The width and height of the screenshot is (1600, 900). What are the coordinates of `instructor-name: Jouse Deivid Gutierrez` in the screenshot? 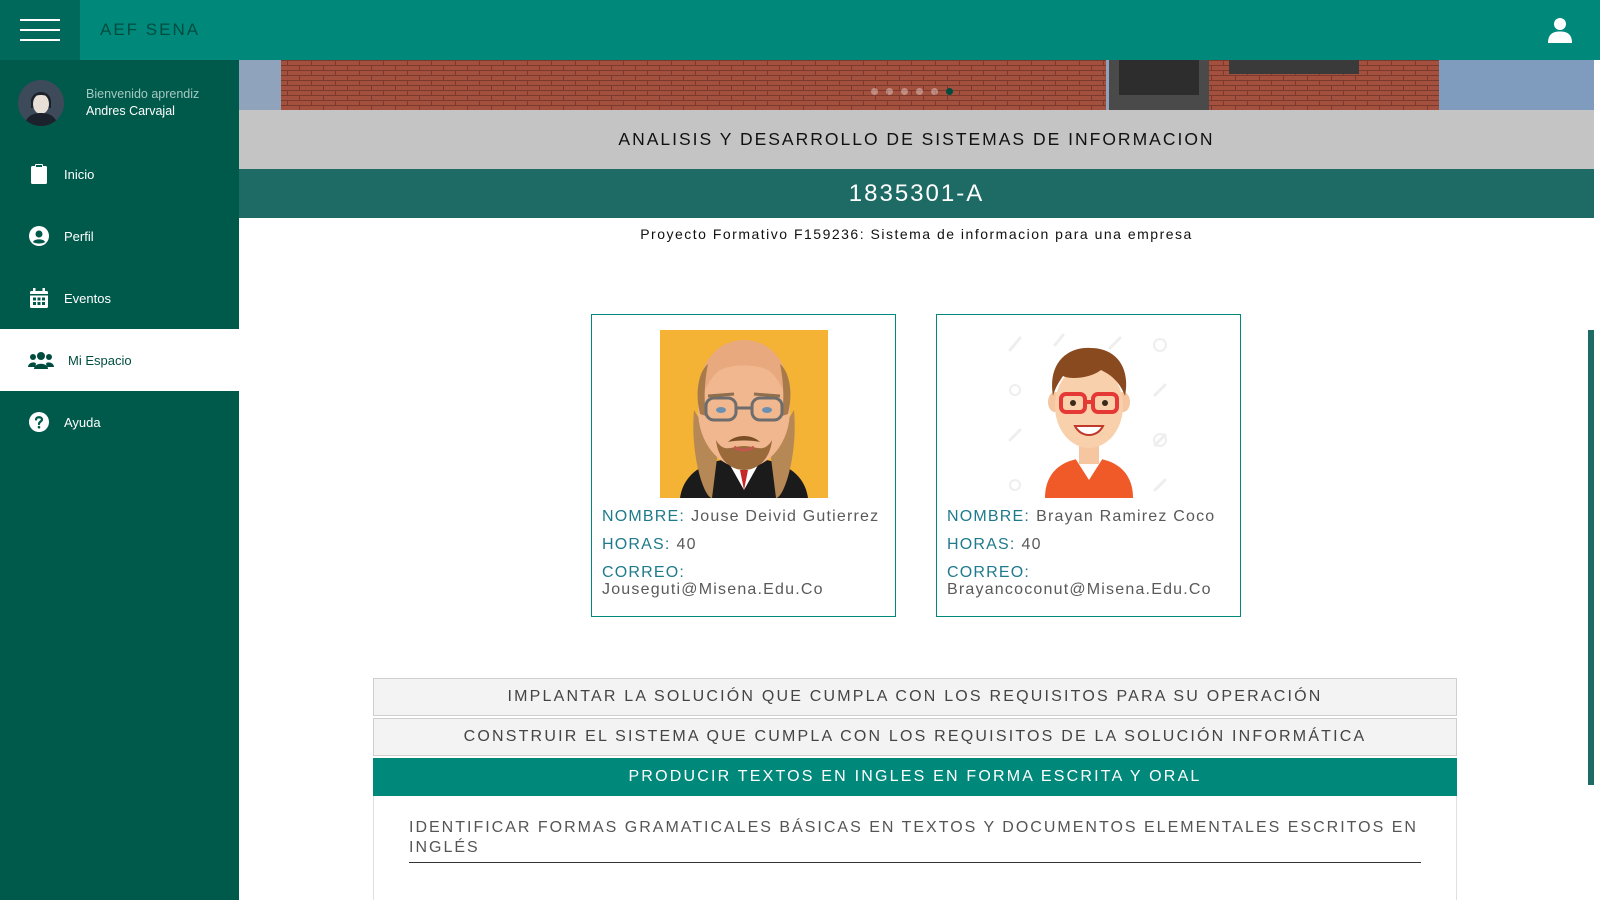 It's located at (785, 516).